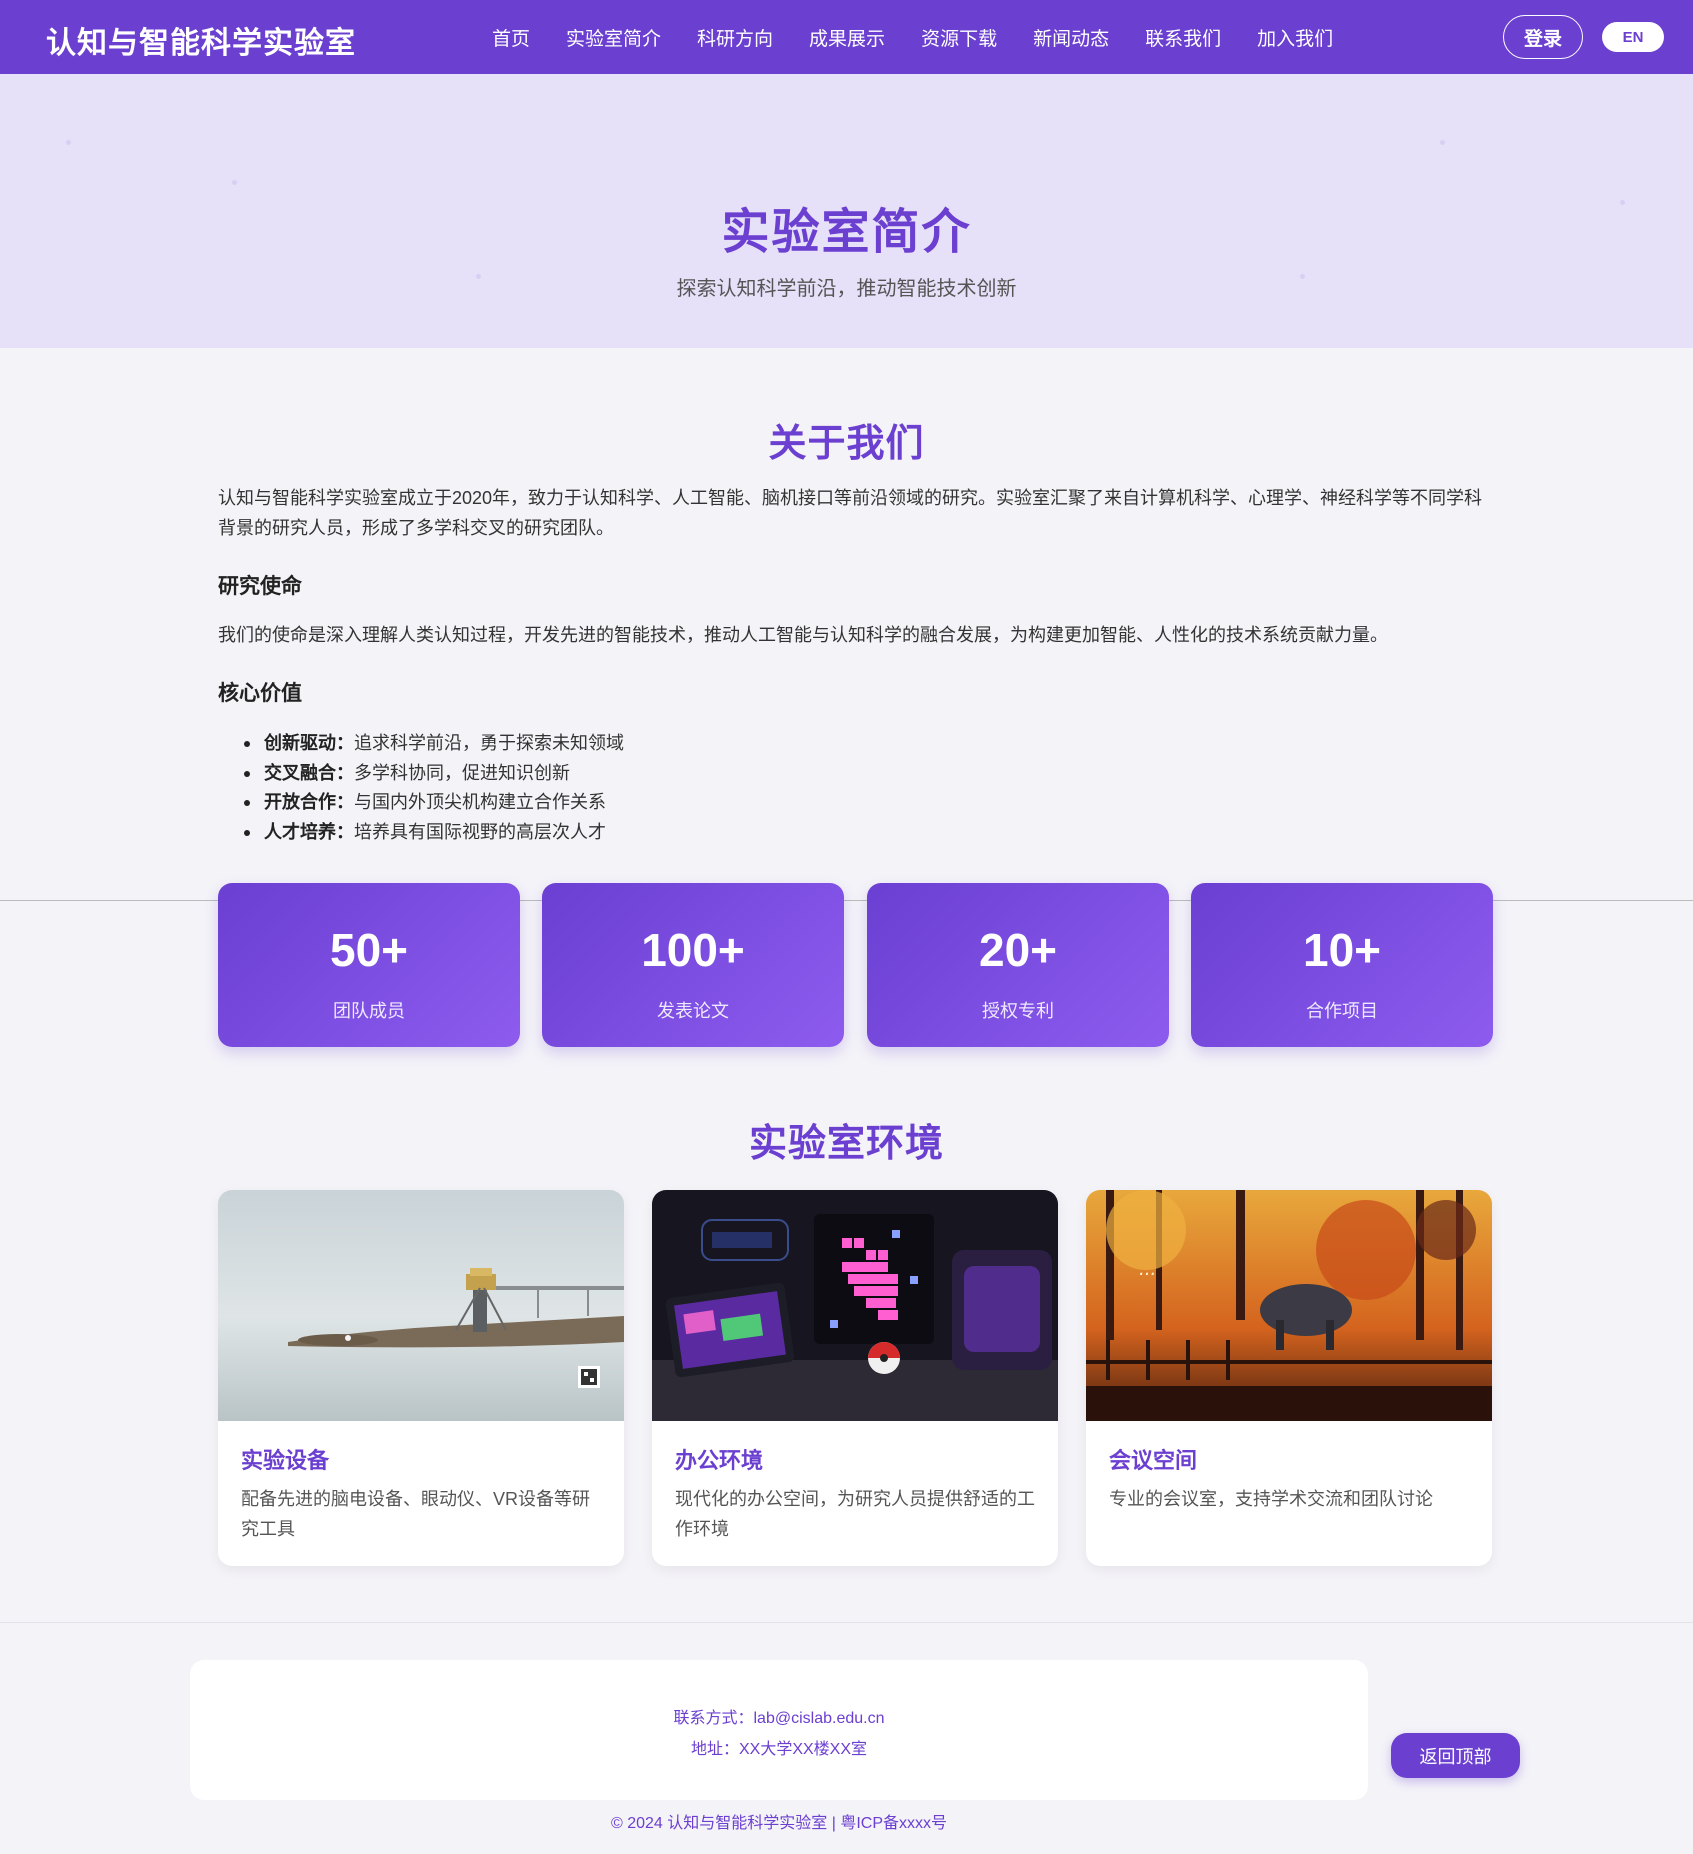 The width and height of the screenshot is (1693, 1854). I want to click on nav-link-home: 首页, so click(511, 37).